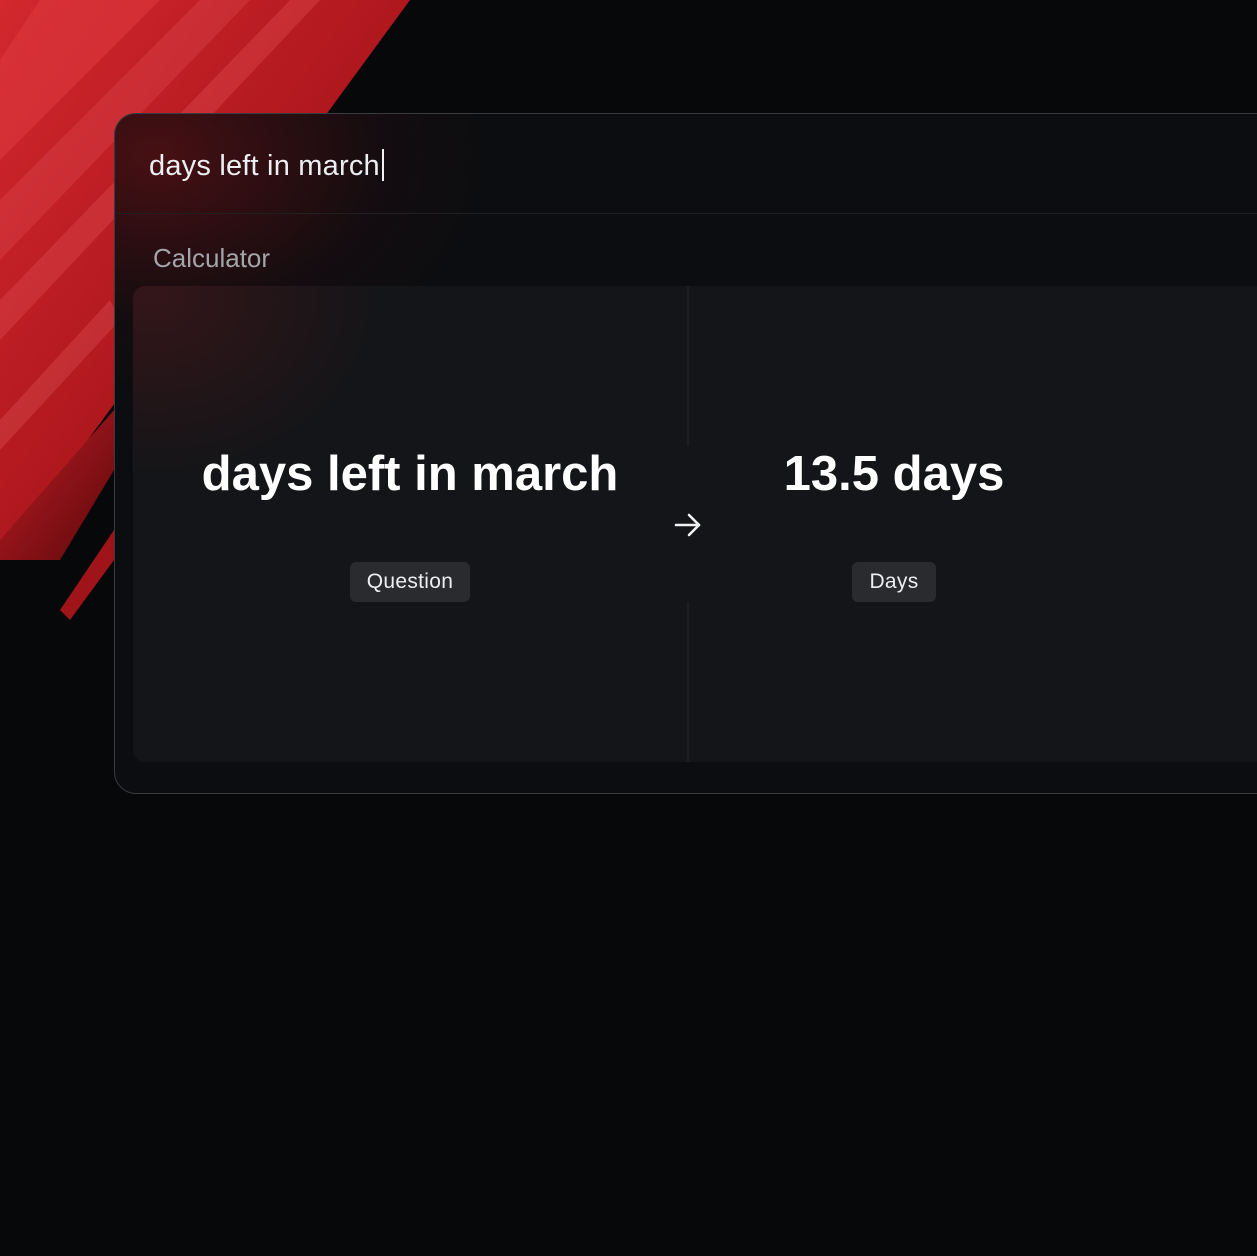  I want to click on search-query-text: days left in march, so click(264, 166).